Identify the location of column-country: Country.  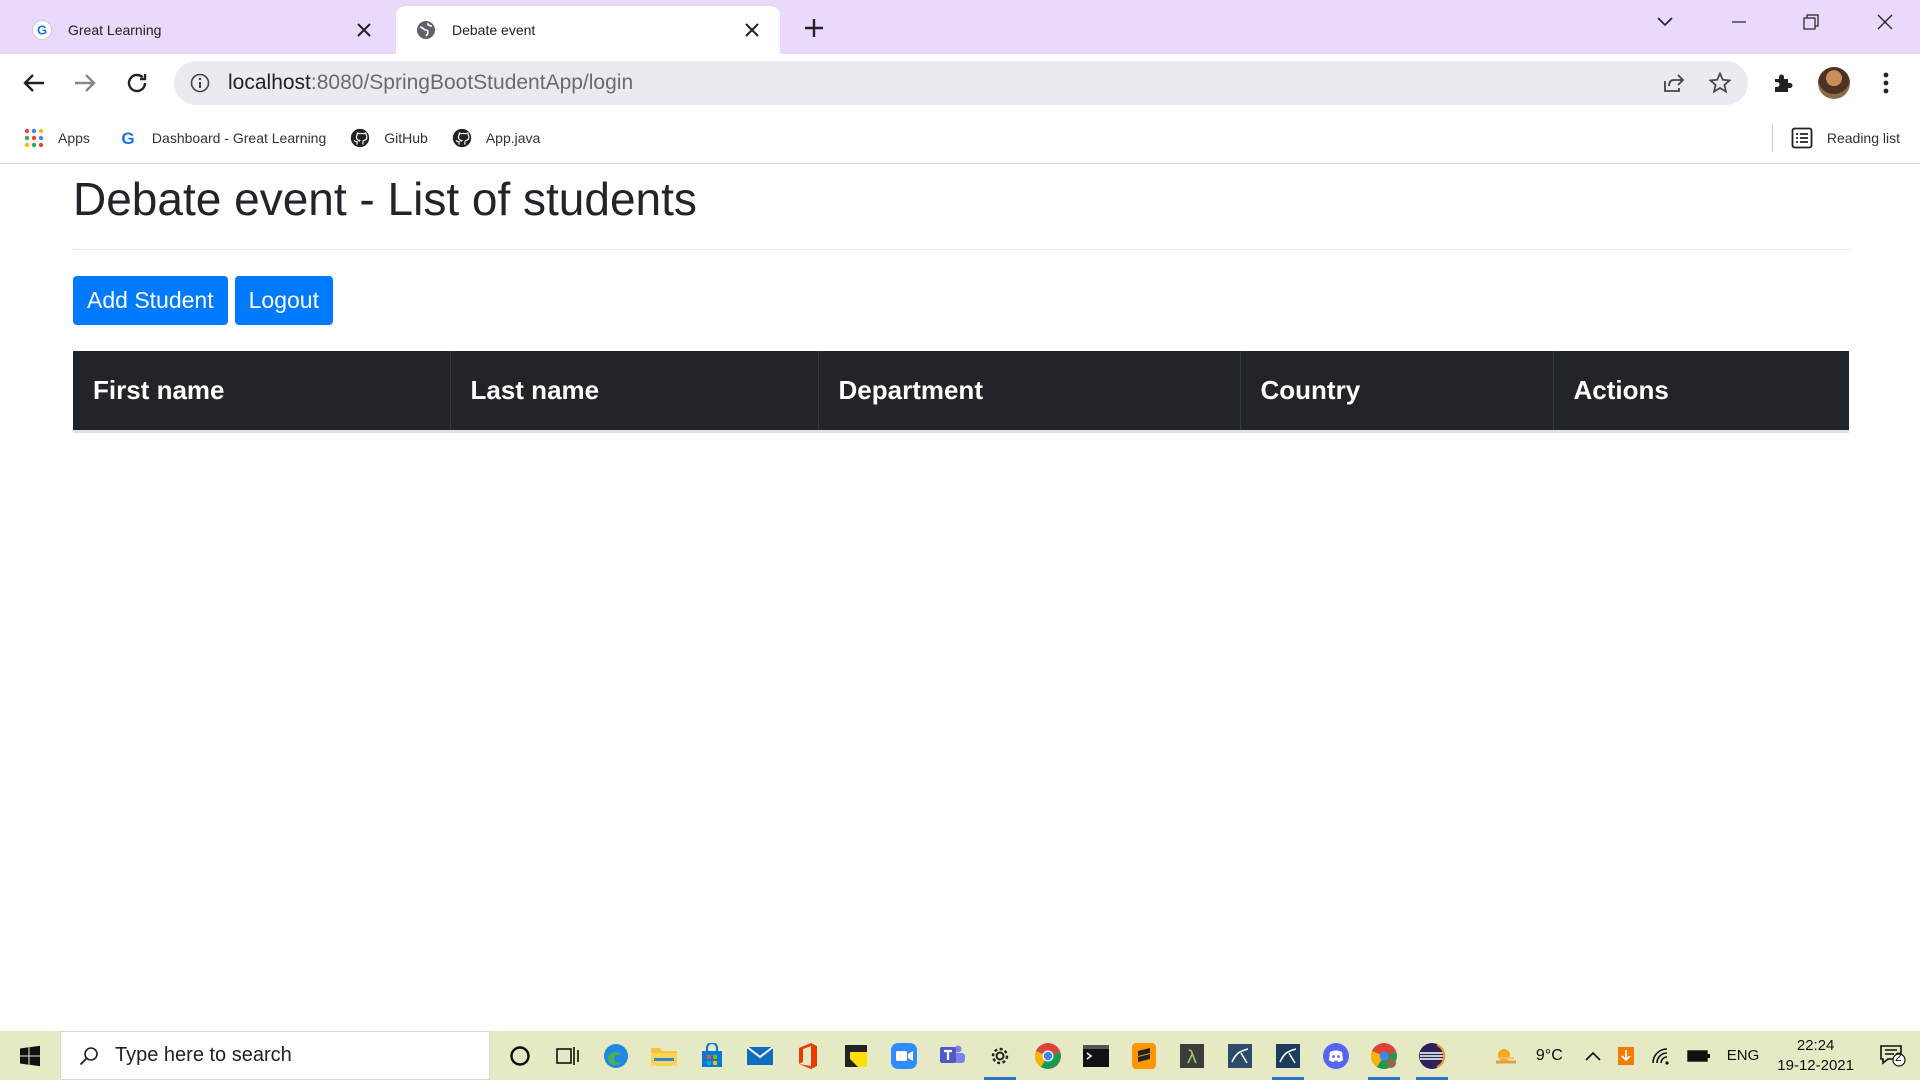
(1396, 392).